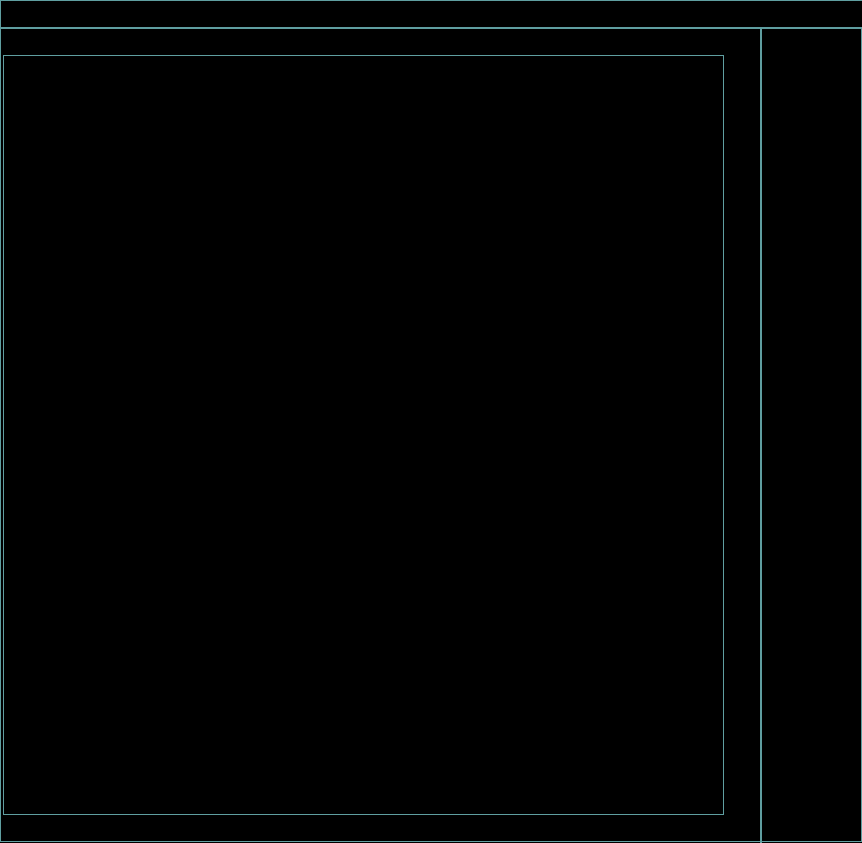 The width and height of the screenshot is (862, 843). Describe the element at coordinates (761, 435) in the screenshot. I see `legend-separator-line` at that location.